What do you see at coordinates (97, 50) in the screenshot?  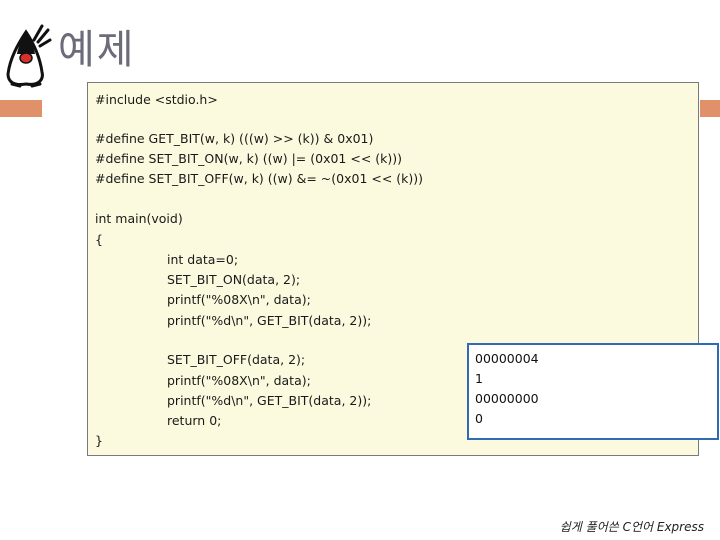 I see `page-title: 예제` at bounding box center [97, 50].